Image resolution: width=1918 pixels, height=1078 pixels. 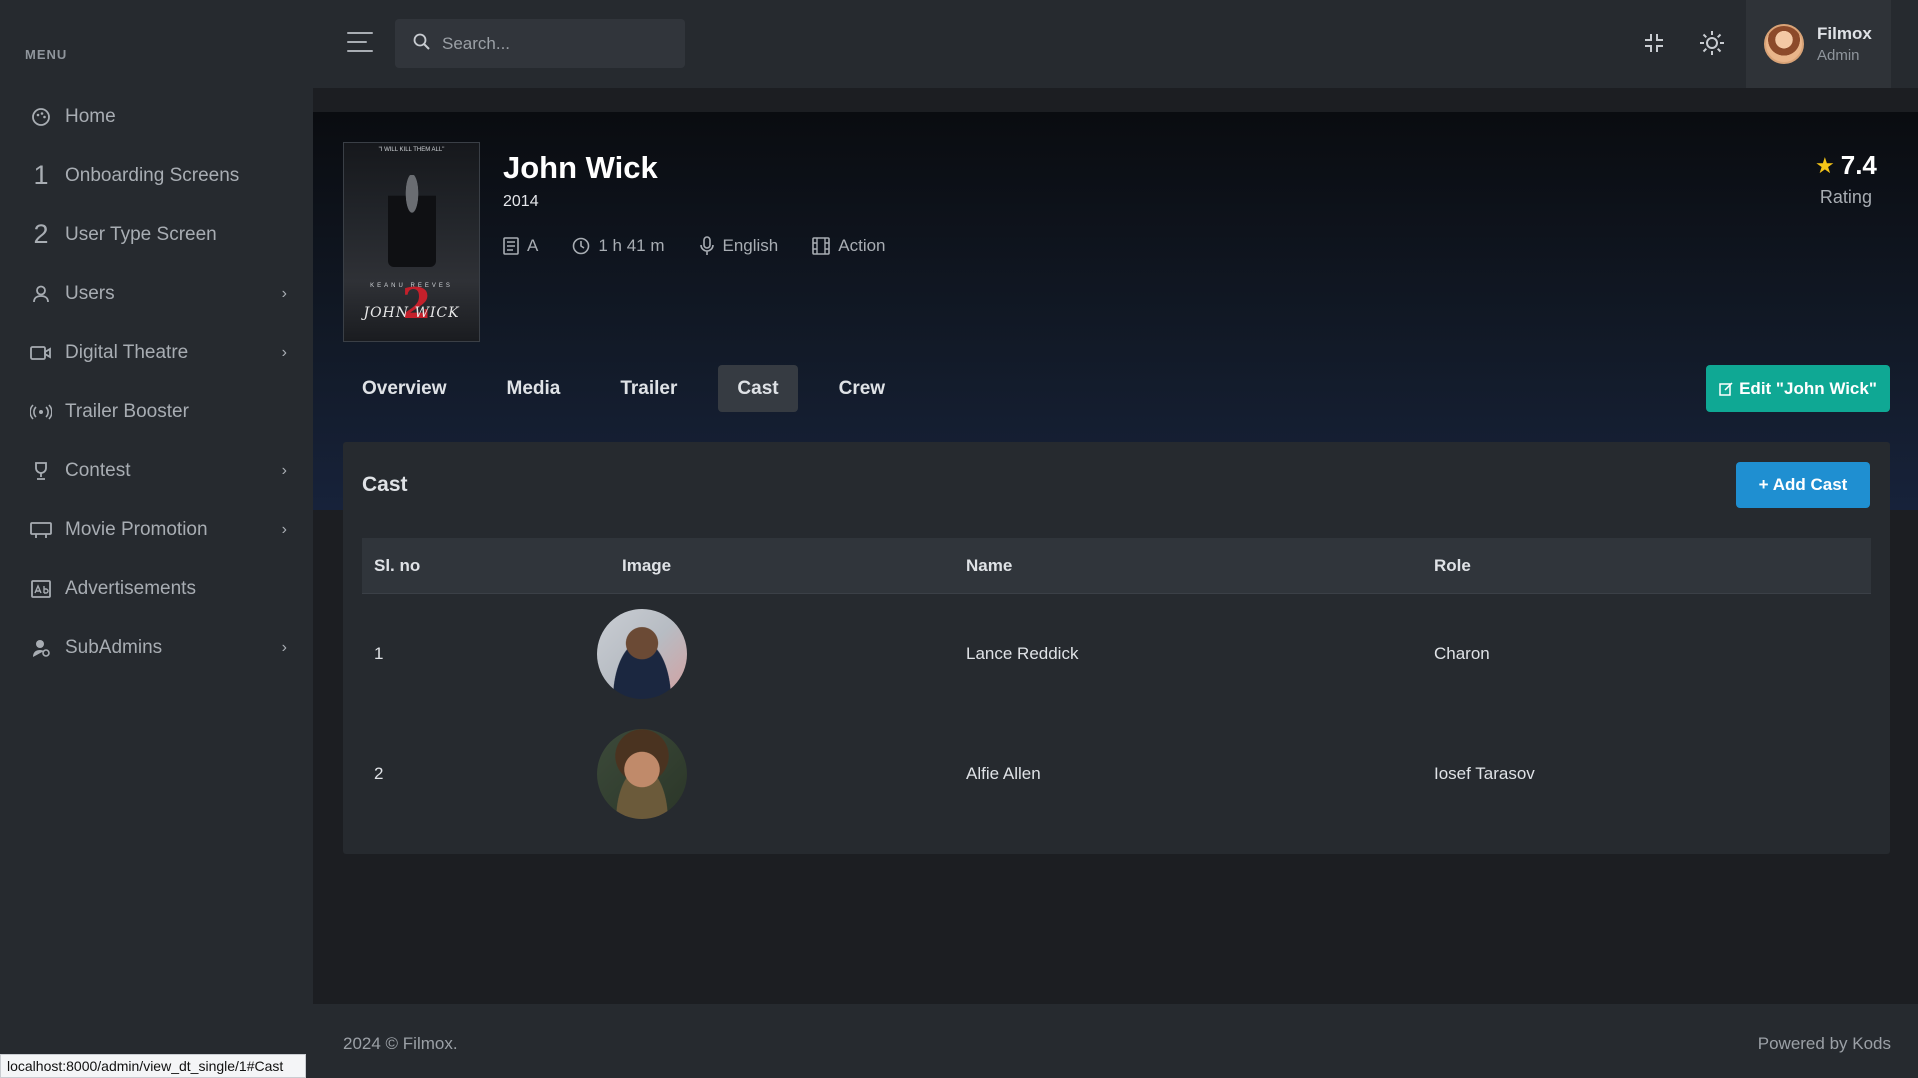 What do you see at coordinates (534, 388) in the screenshot?
I see `tab-media: Media` at bounding box center [534, 388].